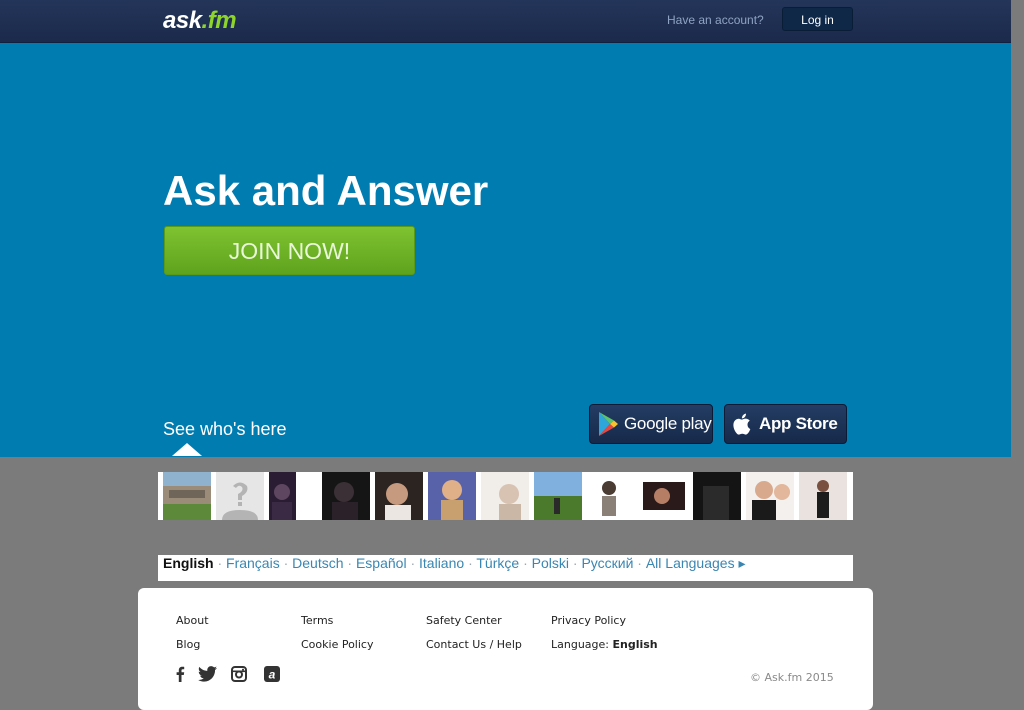 The width and height of the screenshot is (1024, 710). I want to click on login-button: Log in, so click(817, 19).